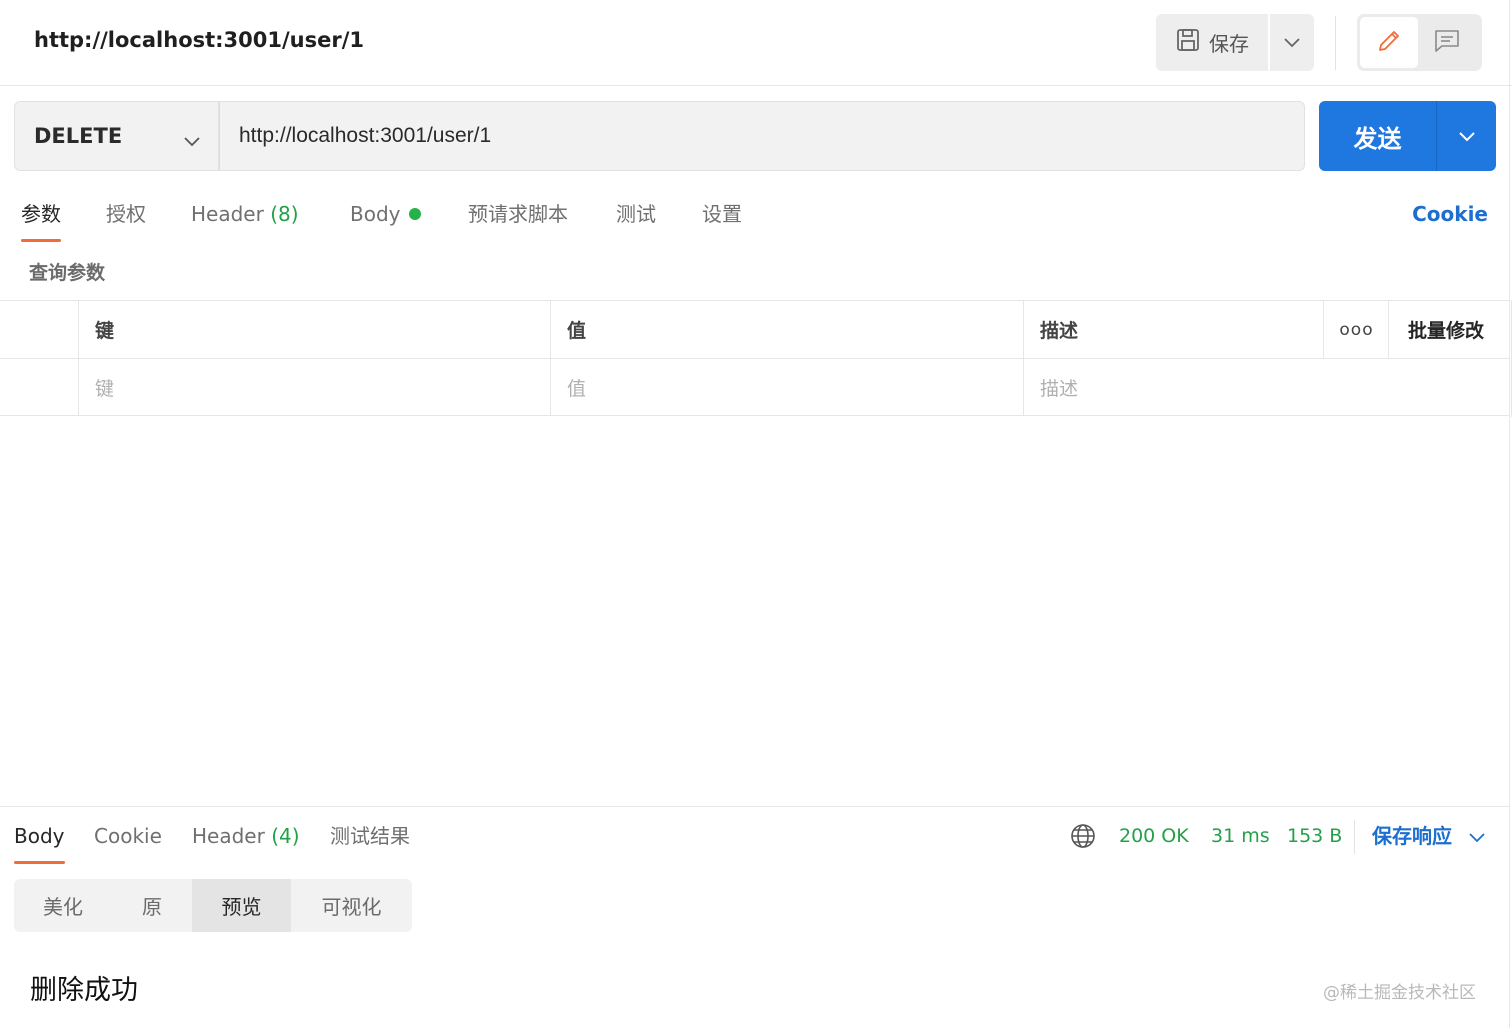 Image resolution: width=1512 pixels, height=1028 pixels. Describe the element at coordinates (351, 905) in the screenshot. I see `view-mode-visualize: 可视化` at that location.